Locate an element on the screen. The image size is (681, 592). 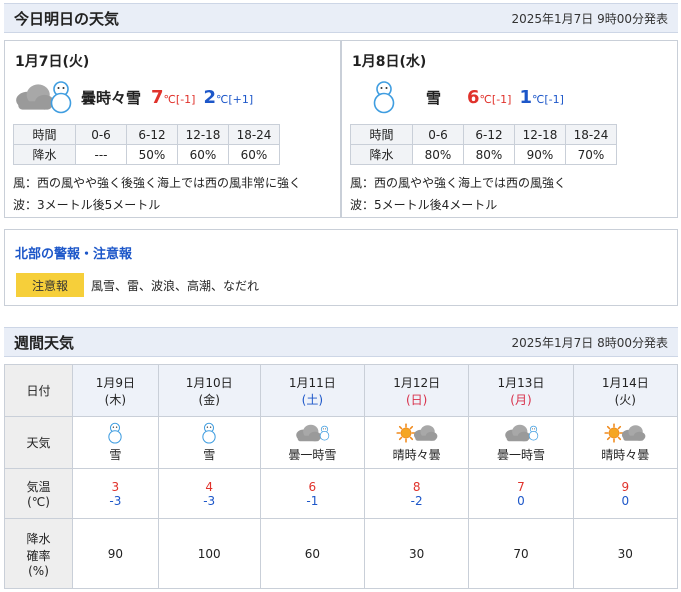
week-day-date: 1月12日 (日) is located at coordinates (416, 390).